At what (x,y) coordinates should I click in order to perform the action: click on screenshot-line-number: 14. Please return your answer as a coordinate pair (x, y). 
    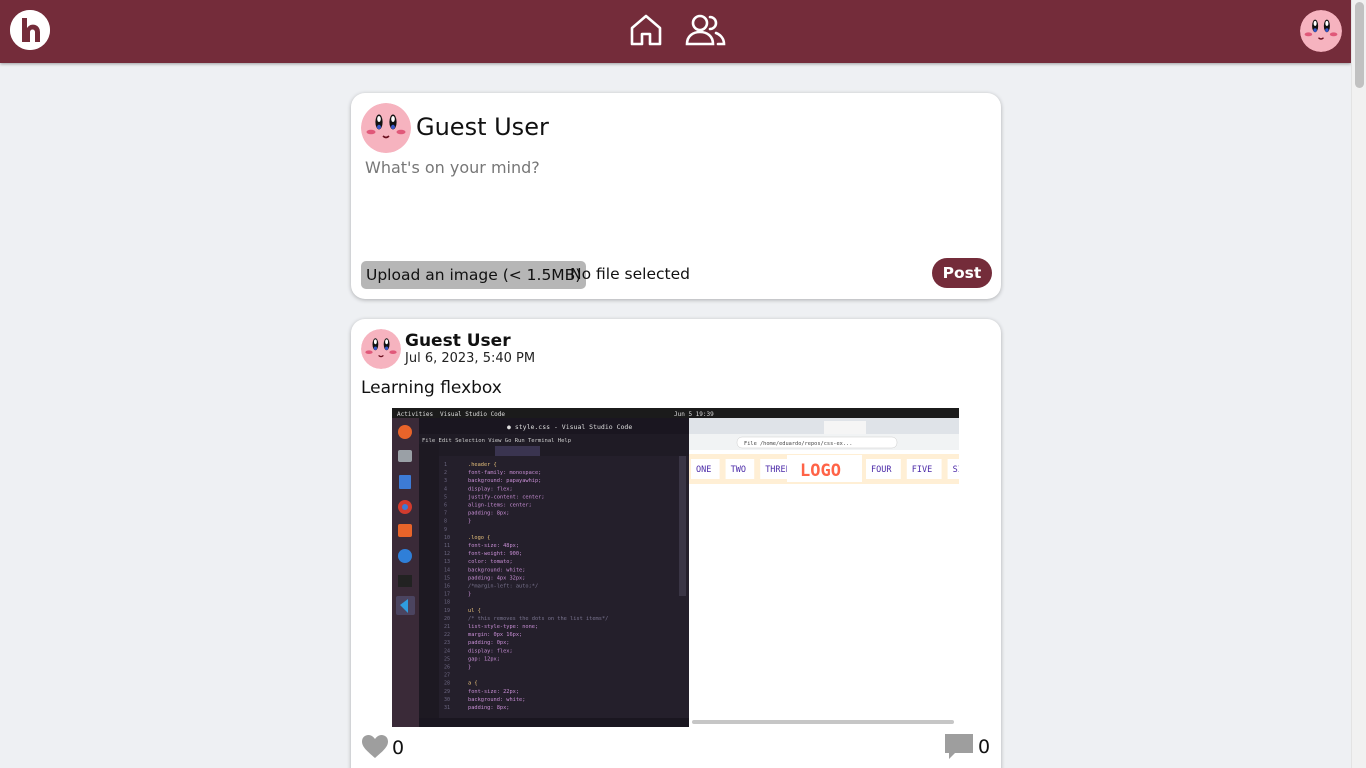
    Looking at the image, I should click on (447, 570).